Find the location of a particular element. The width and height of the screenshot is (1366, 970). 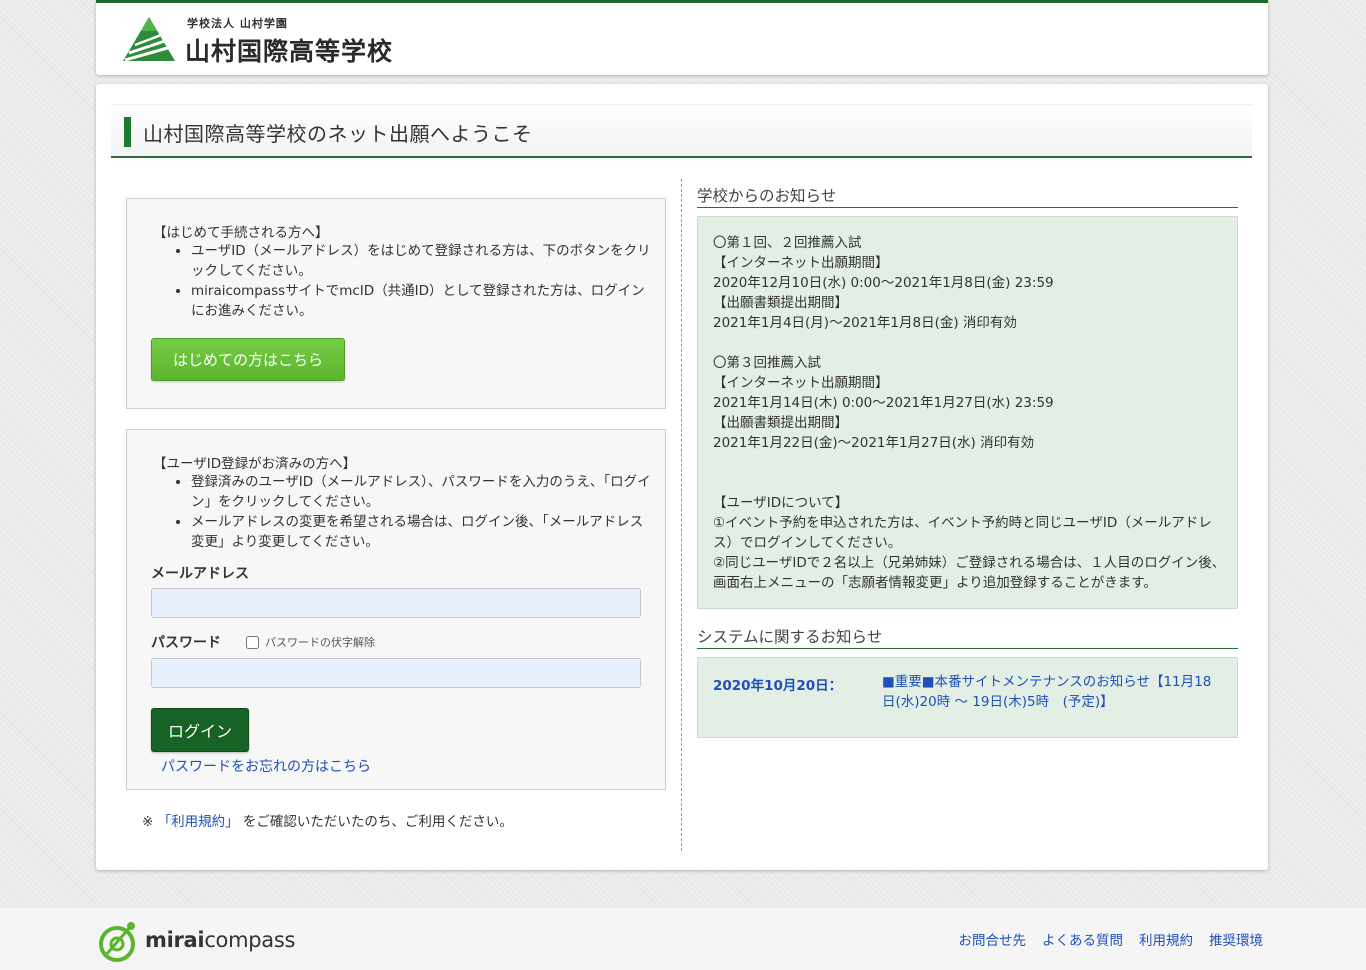

miraicompass-brand: miraicompass is located at coordinates (220, 940).